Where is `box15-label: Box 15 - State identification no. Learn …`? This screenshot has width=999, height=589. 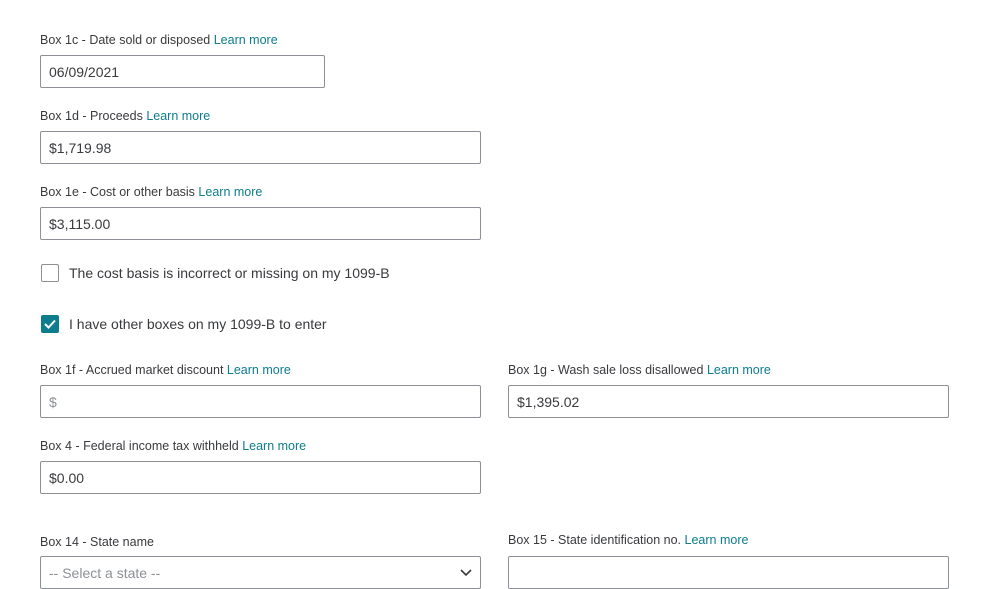 box15-label: Box 15 - State identification no. Learn … is located at coordinates (628, 540).